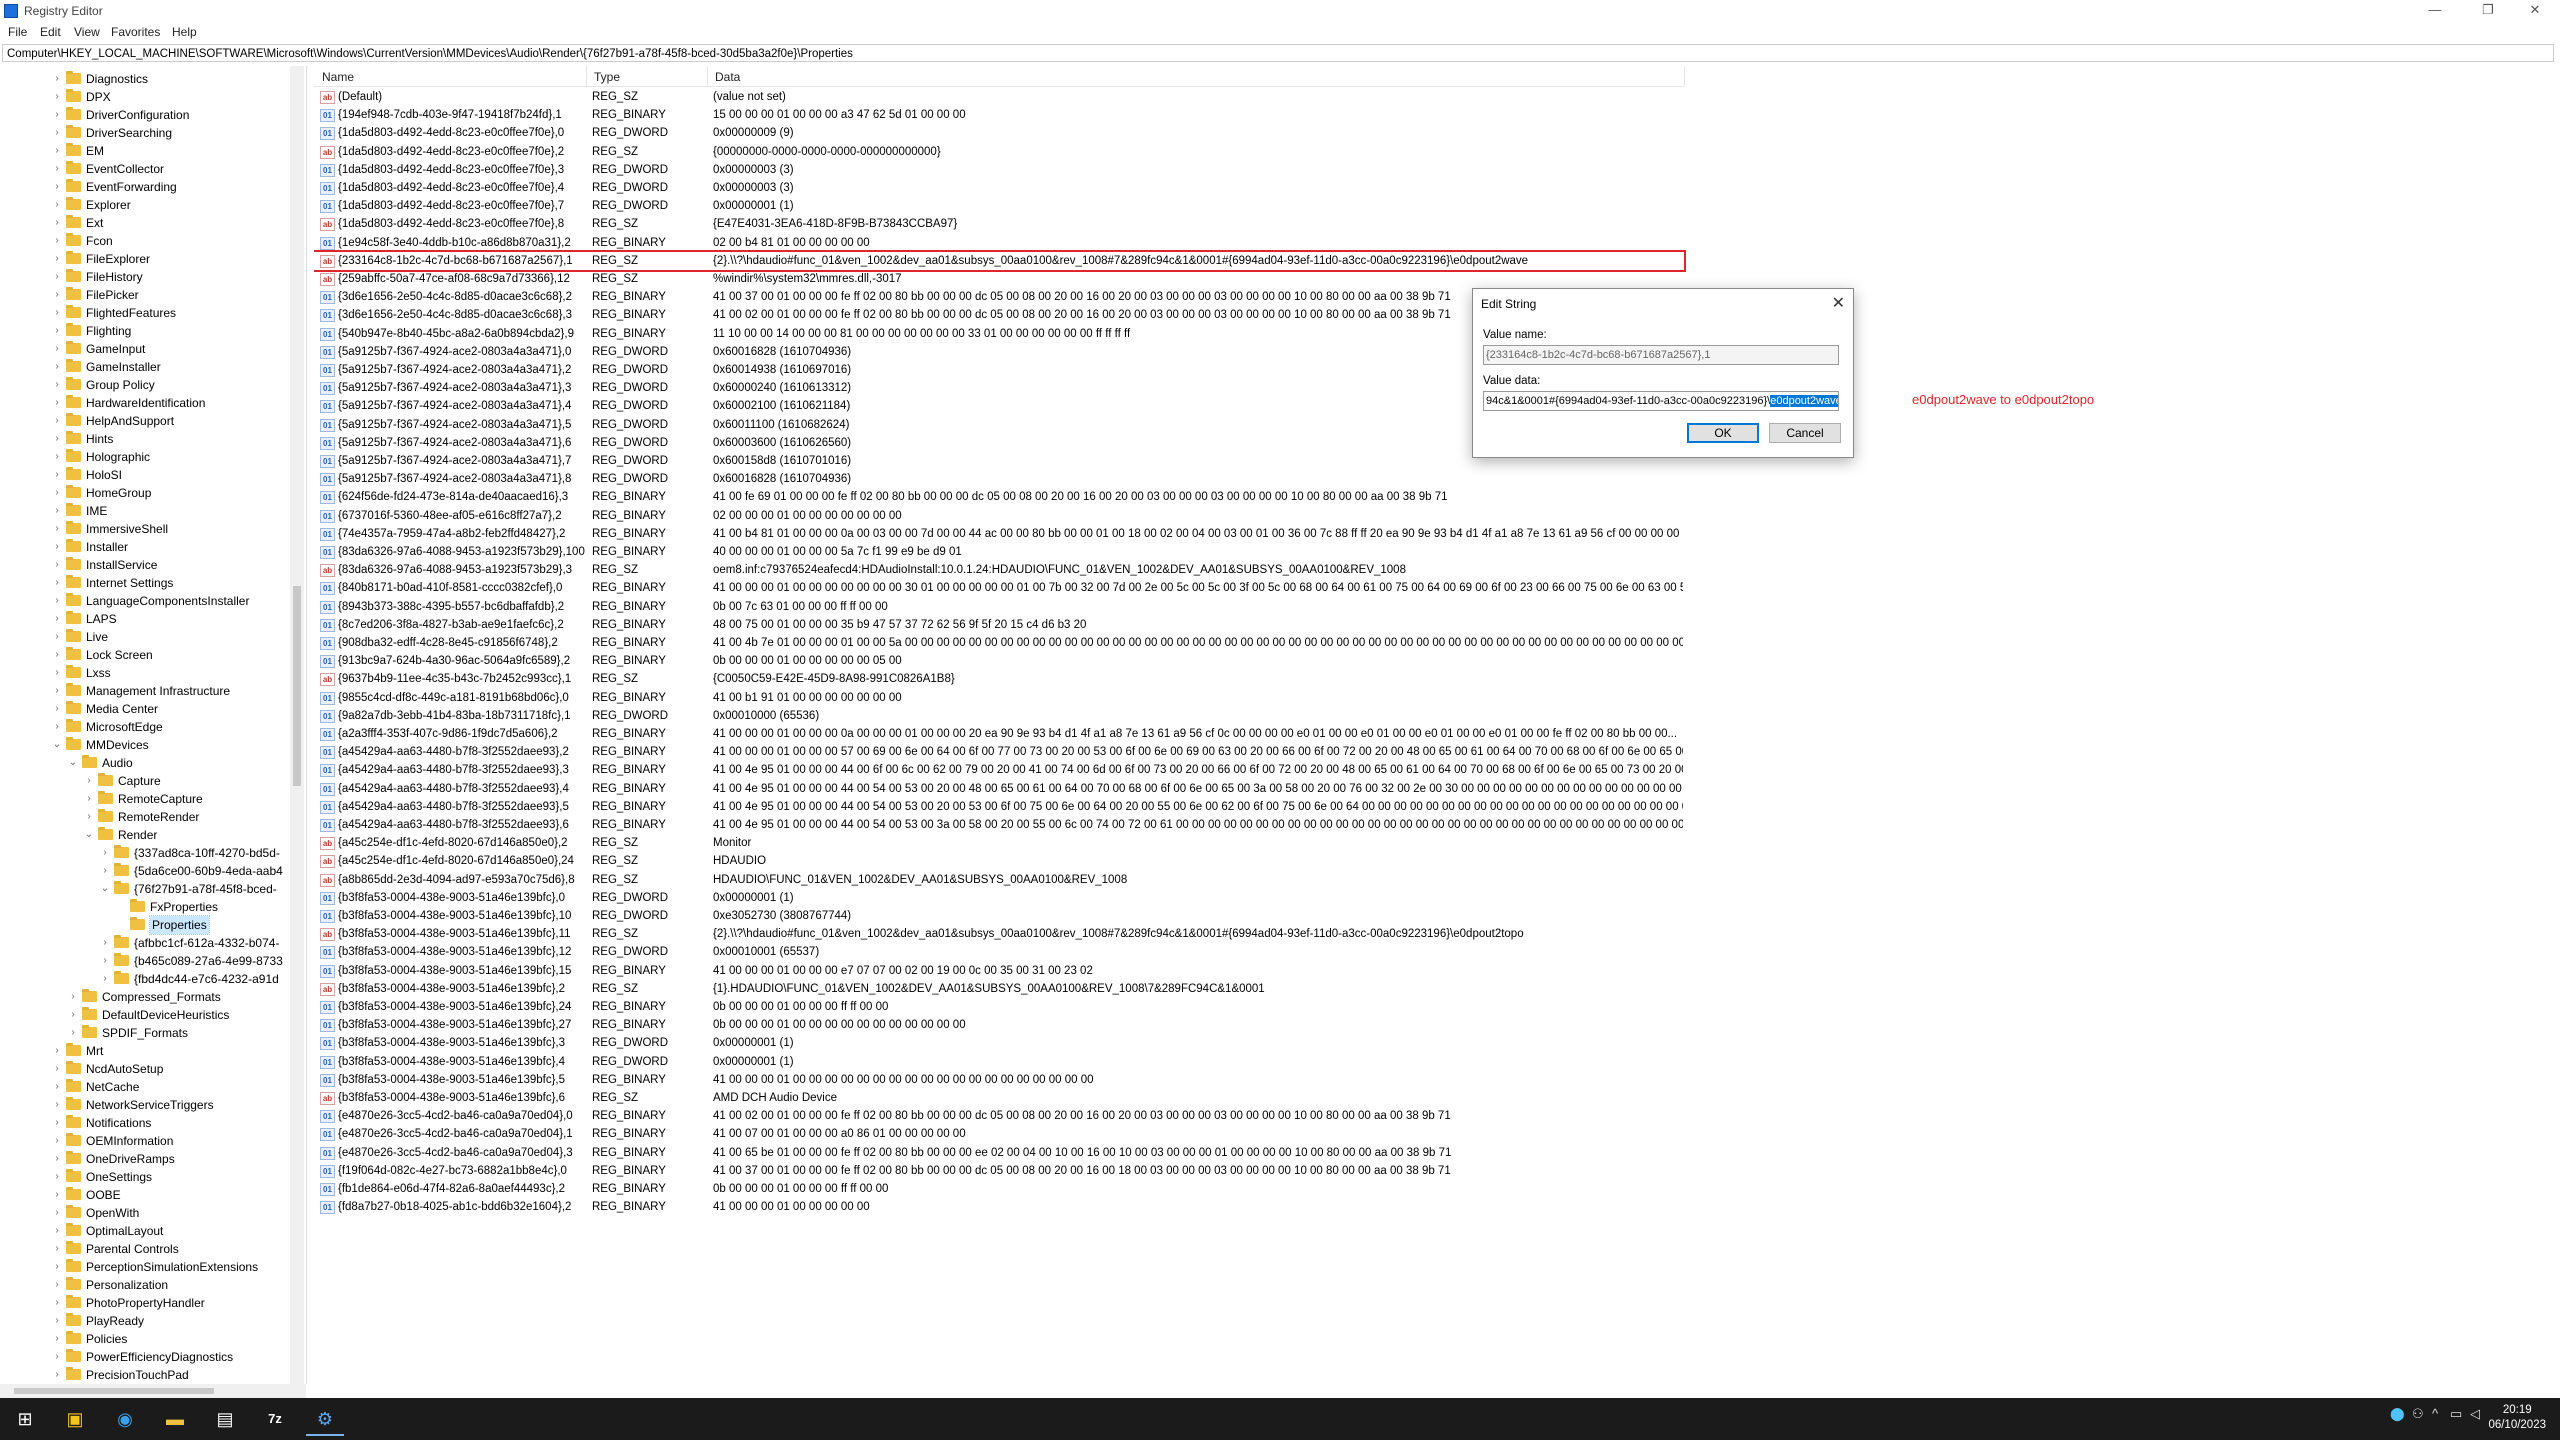 Image resolution: width=2560 pixels, height=1440 pixels. Describe the element at coordinates (2517, 1418) in the screenshot. I see `clock: 20:19 06/10/2023` at that location.